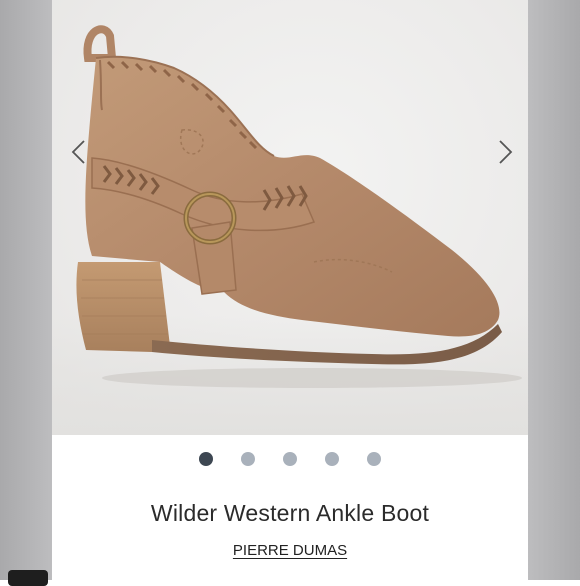 Image resolution: width=580 pixels, height=586 pixels. I want to click on right-backdrop, so click(554, 290).